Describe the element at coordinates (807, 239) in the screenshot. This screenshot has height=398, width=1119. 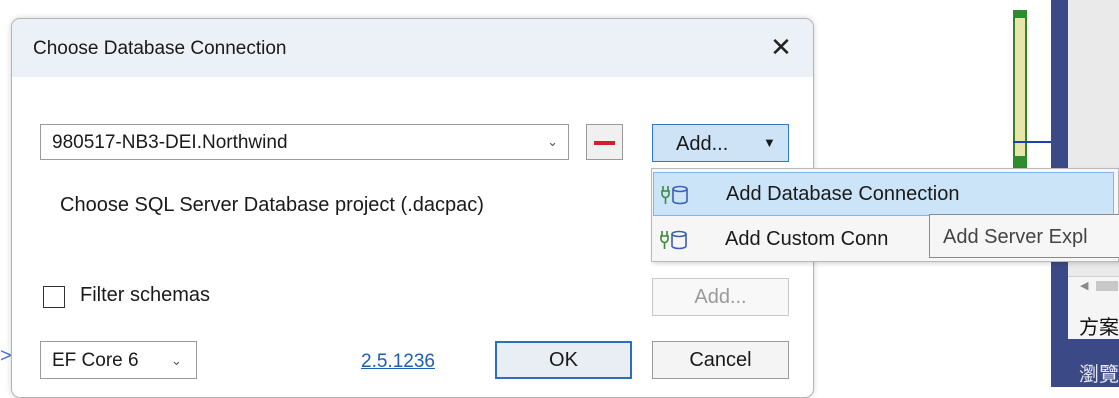
I see `menu-item-label: Add Custom Conn` at that location.